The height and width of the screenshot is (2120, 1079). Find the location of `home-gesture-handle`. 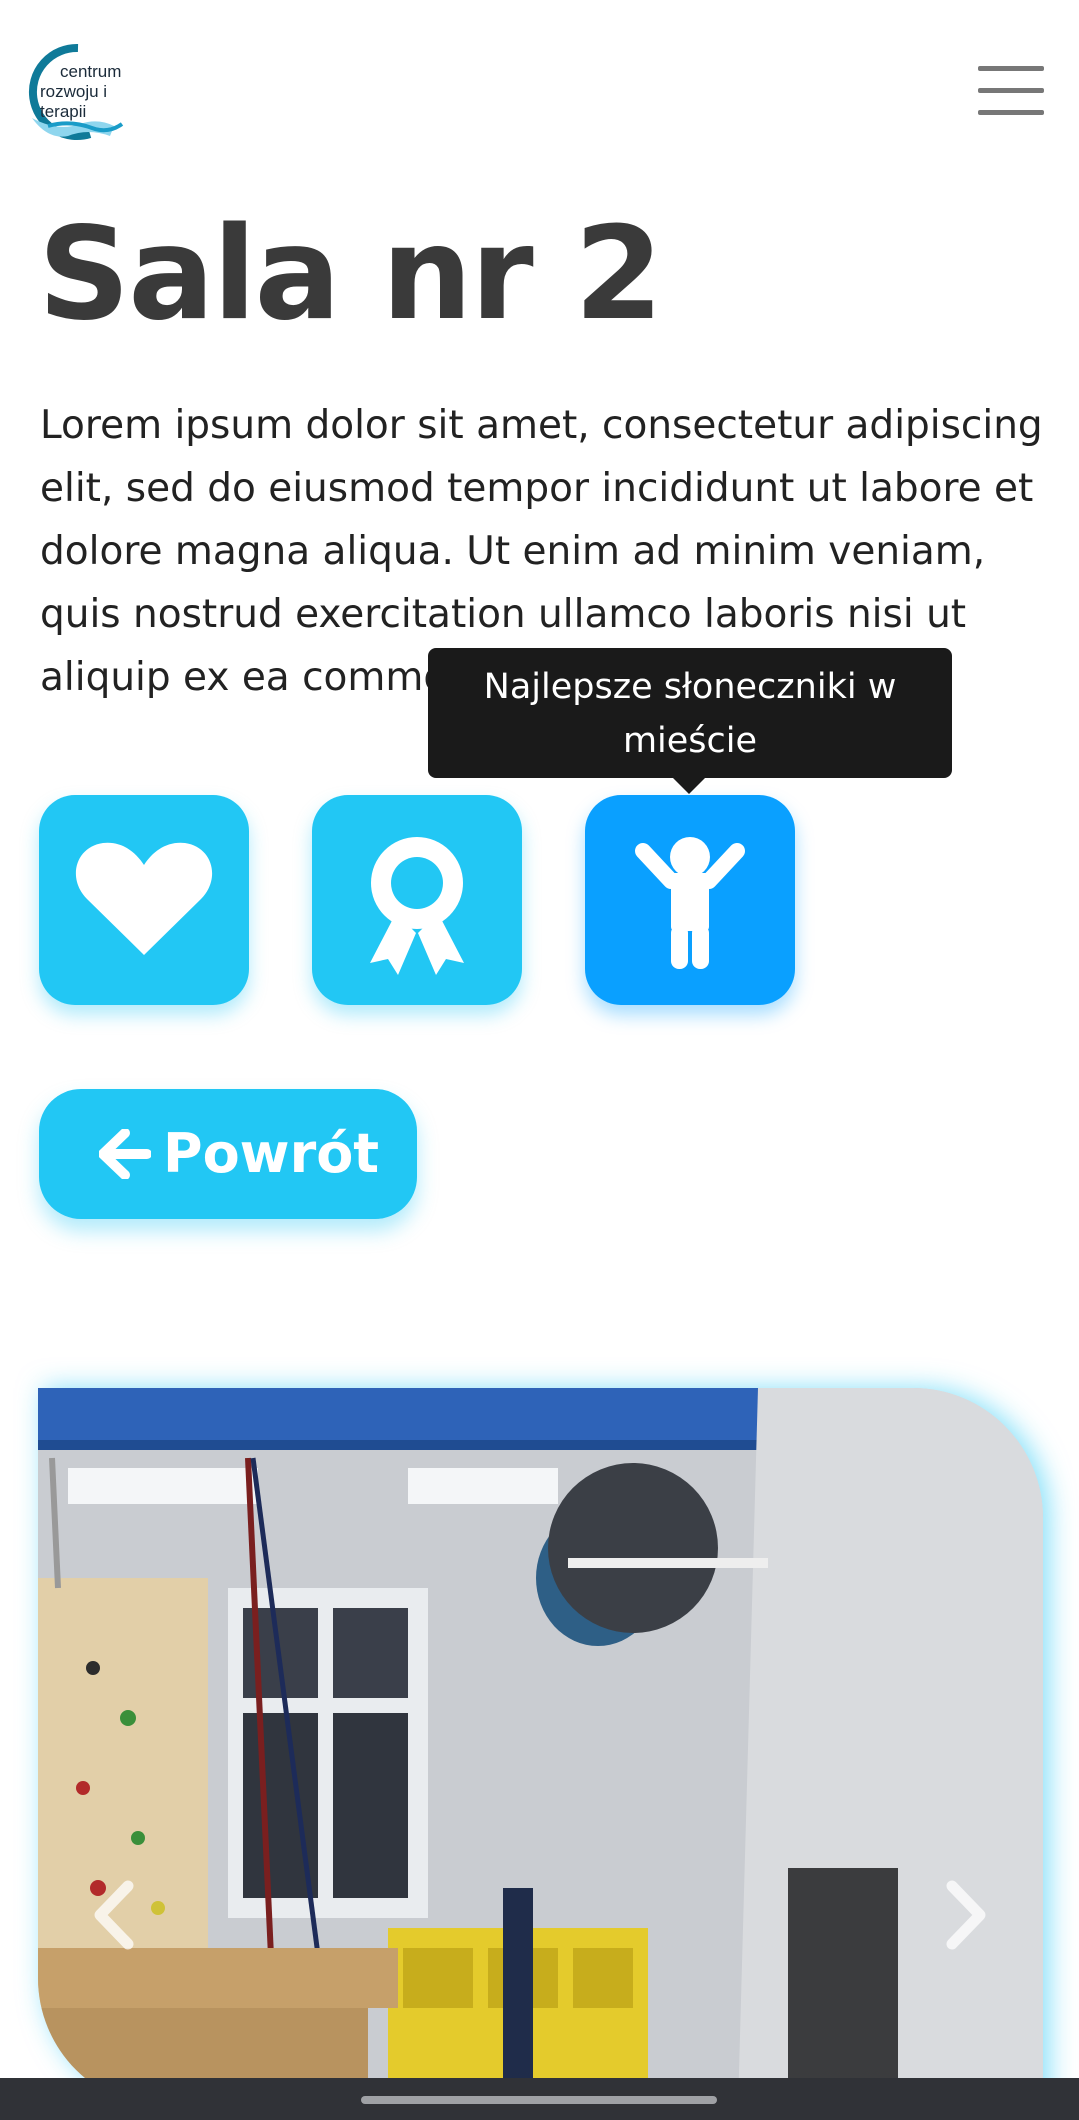

home-gesture-handle is located at coordinates (539, 2100).